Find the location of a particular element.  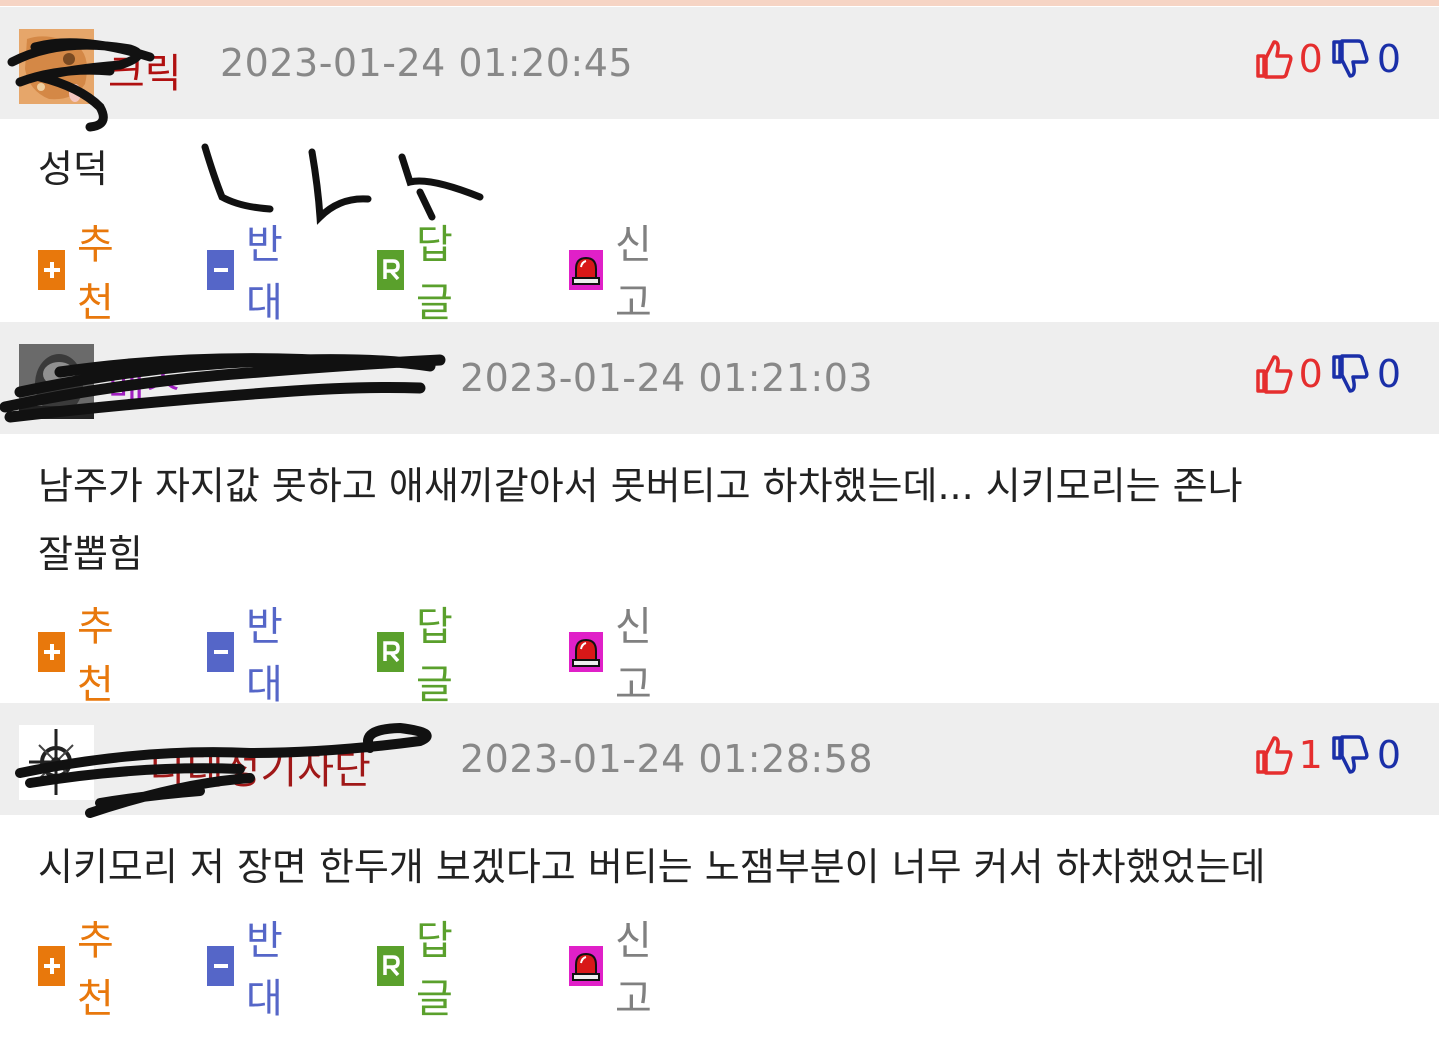

comment-header: 다데성기자단 2023-01-24 01:28:58 1 0 is located at coordinates (719, 760).